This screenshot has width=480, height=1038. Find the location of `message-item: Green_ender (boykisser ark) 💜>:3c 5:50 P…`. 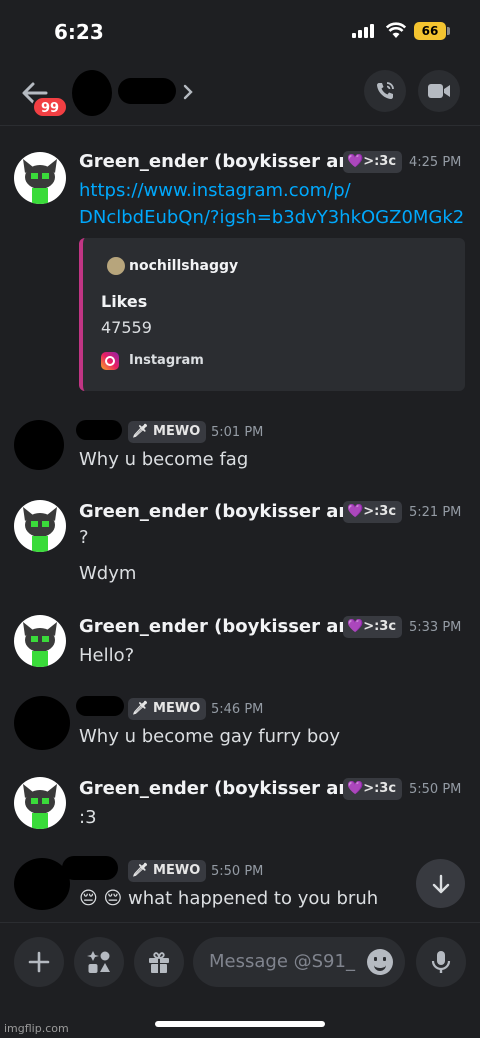

message-item: Green_ender (boykisser ark) 💜>:3c 5:50 P… is located at coordinates (240, 804).